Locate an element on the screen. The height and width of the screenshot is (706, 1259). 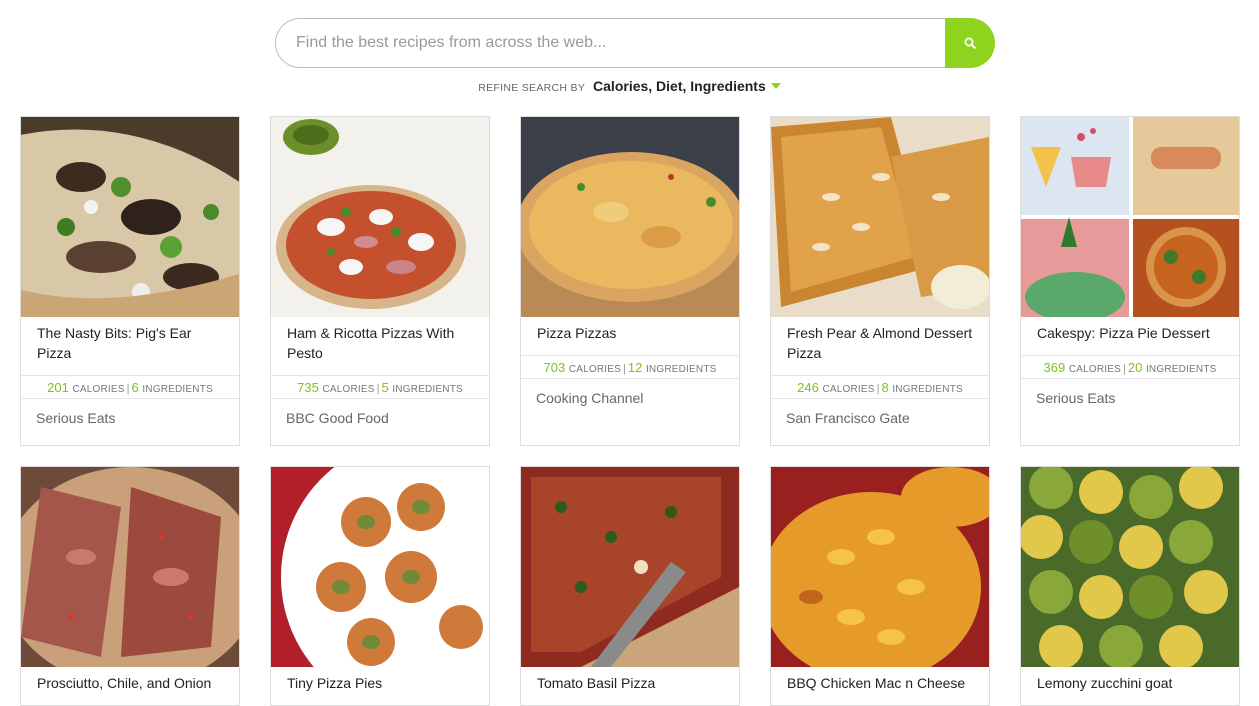
caret-down-icon is located at coordinates (775, 86).